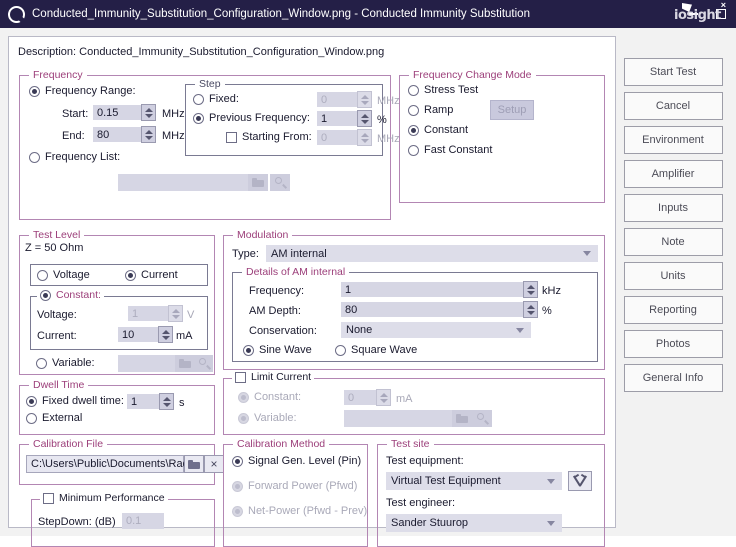  Describe the element at coordinates (432, 253) in the screenshot. I see `modulation-type-select: AM internal` at that location.